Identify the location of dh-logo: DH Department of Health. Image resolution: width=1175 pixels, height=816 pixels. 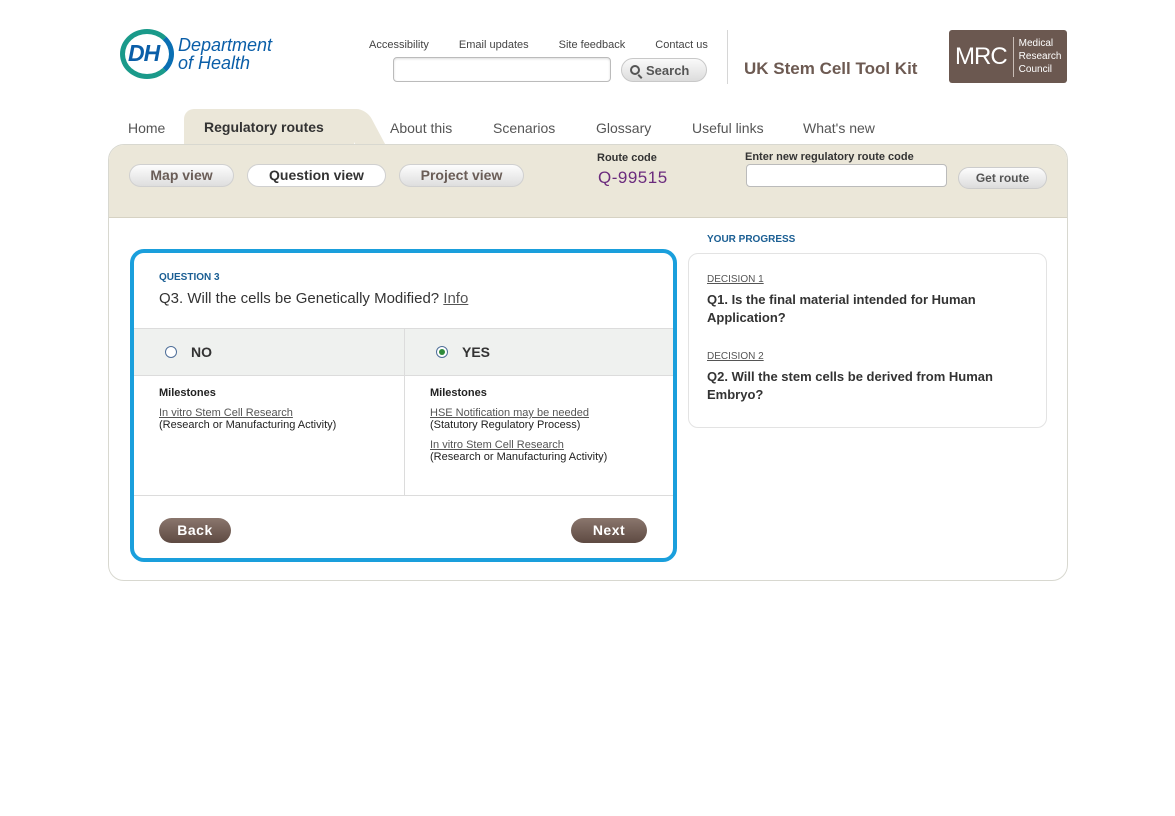
(196, 54).